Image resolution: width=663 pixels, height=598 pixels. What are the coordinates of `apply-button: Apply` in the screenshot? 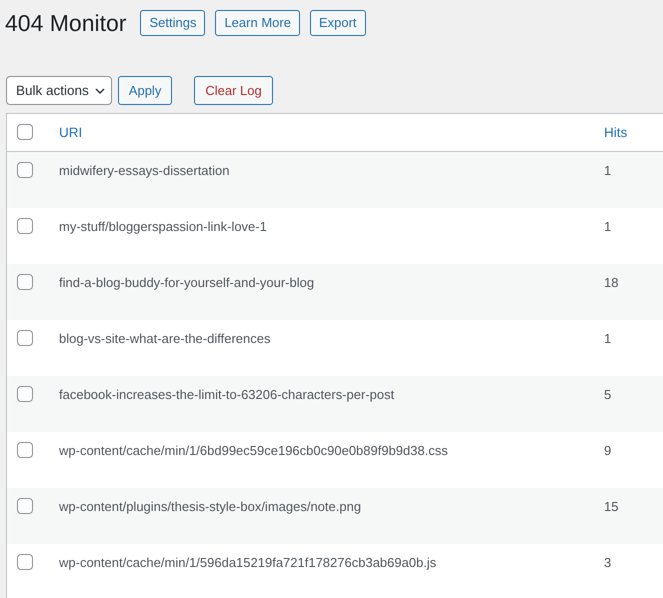 It's located at (145, 90).